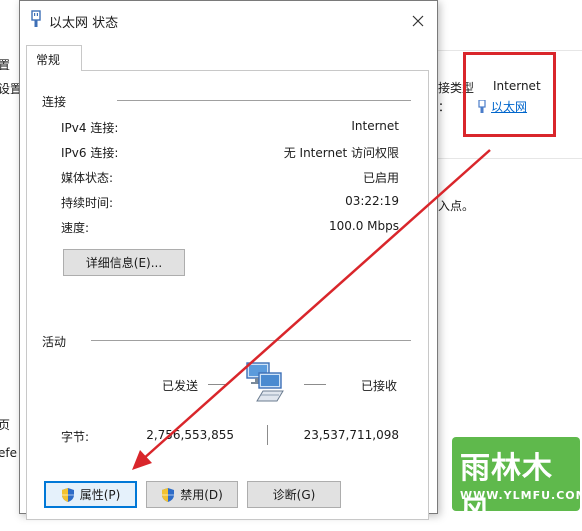 The height and width of the screenshot is (531, 582). I want to click on speed-label: 速度:, so click(75, 228).